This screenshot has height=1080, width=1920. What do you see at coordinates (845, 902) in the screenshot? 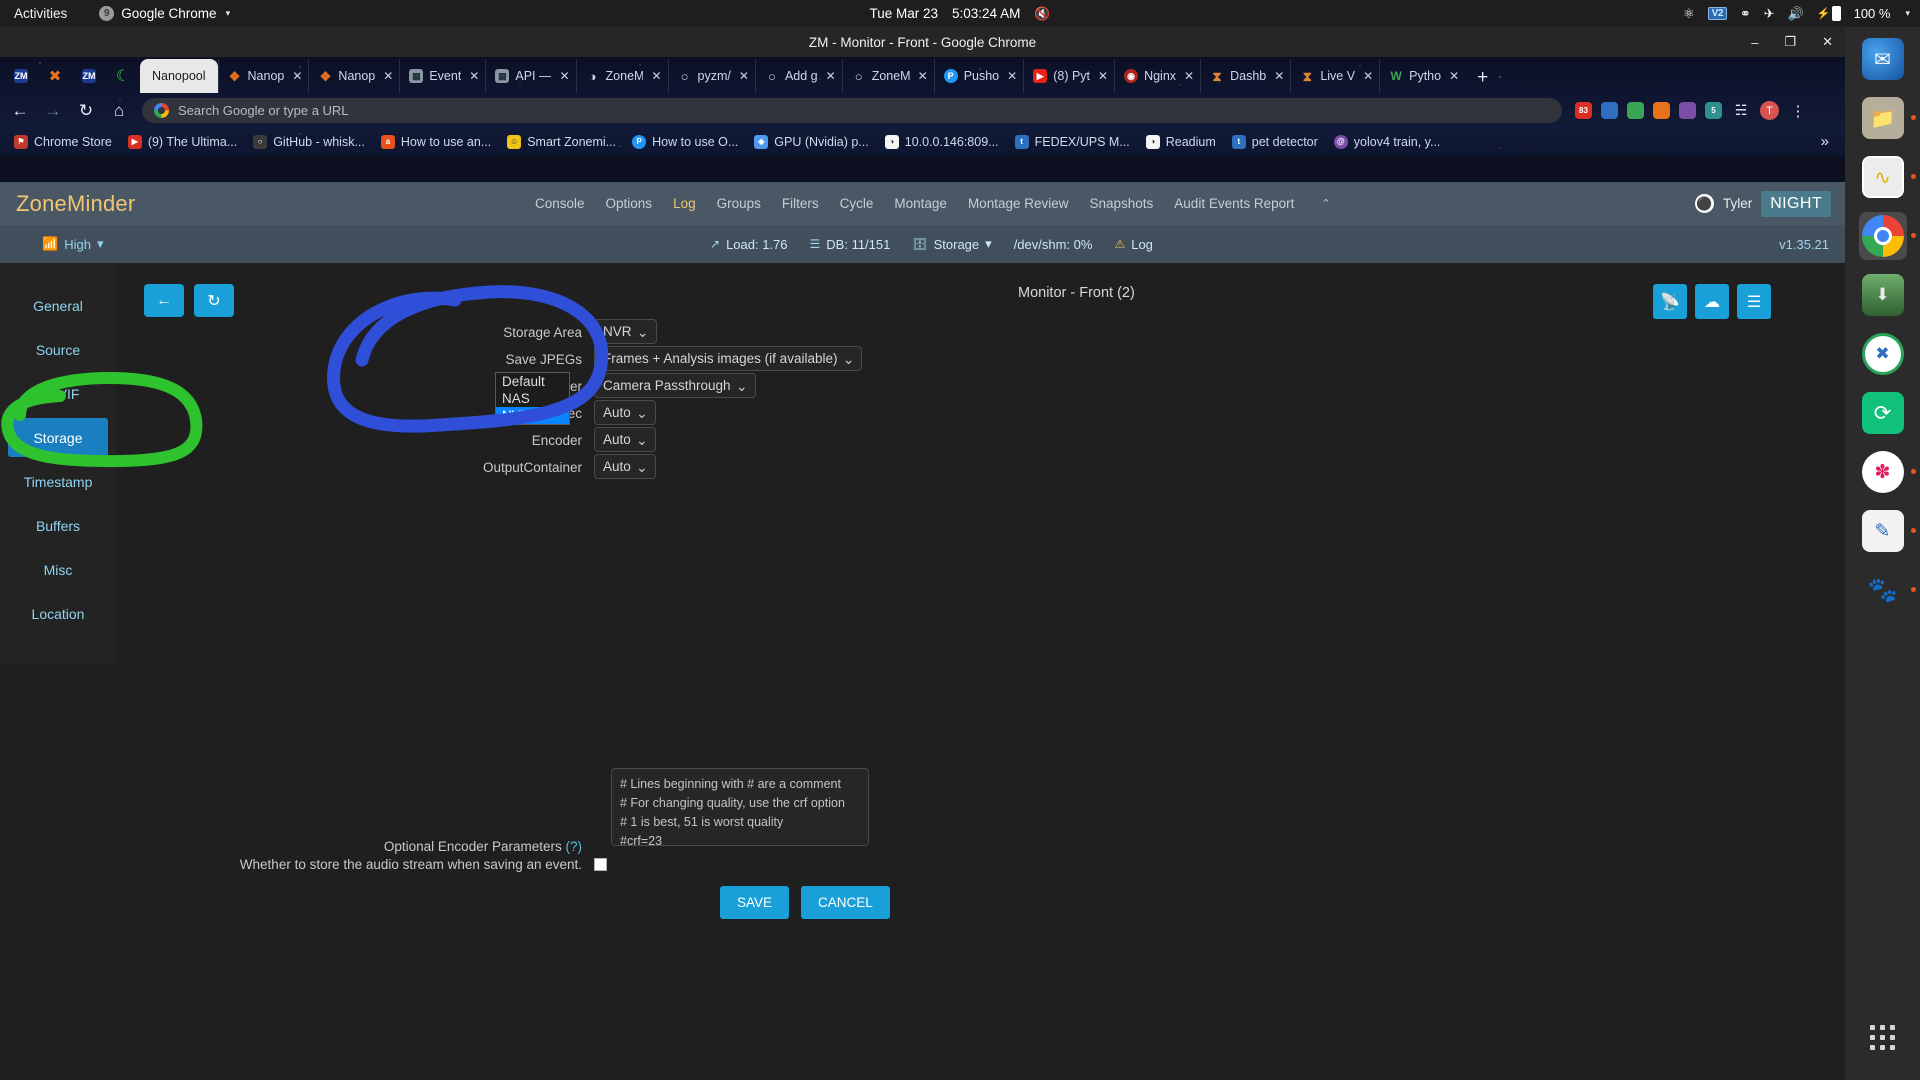
I see `cancel-button: CANCEL` at bounding box center [845, 902].